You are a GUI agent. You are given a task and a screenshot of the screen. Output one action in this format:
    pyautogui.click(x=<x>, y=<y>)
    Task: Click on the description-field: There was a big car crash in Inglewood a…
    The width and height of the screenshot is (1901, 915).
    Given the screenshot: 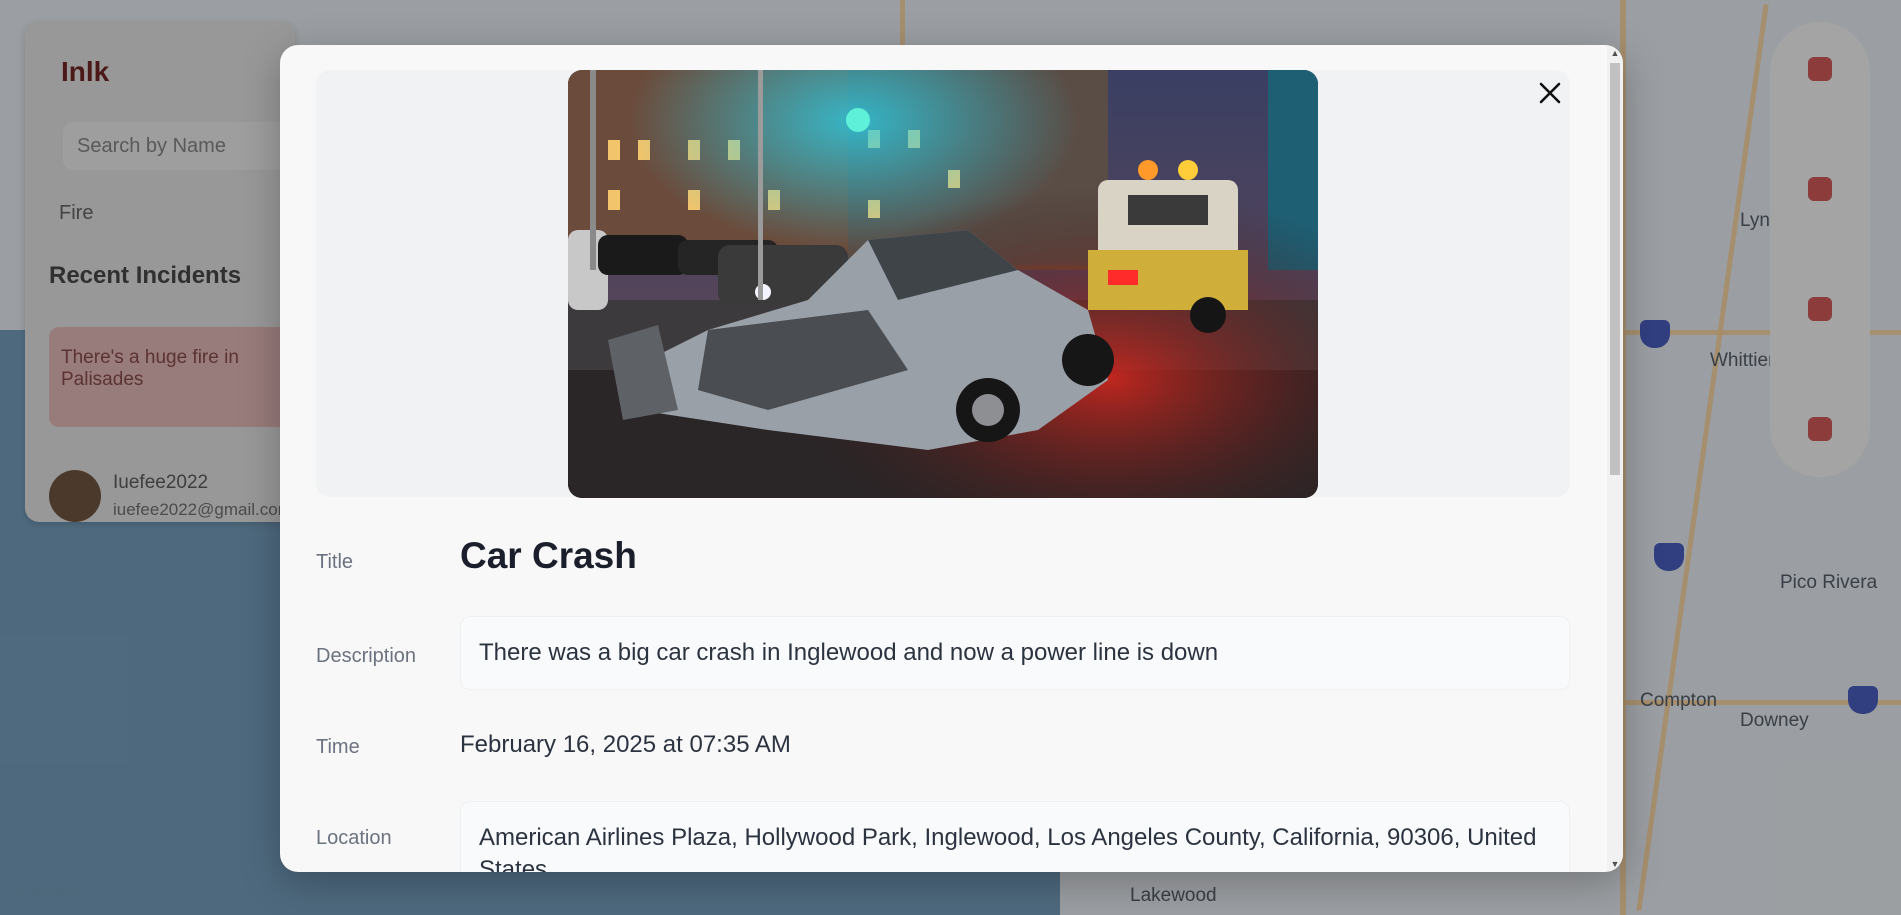 What is the action you would take?
    pyautogui.click(x=1015, y=653)
    